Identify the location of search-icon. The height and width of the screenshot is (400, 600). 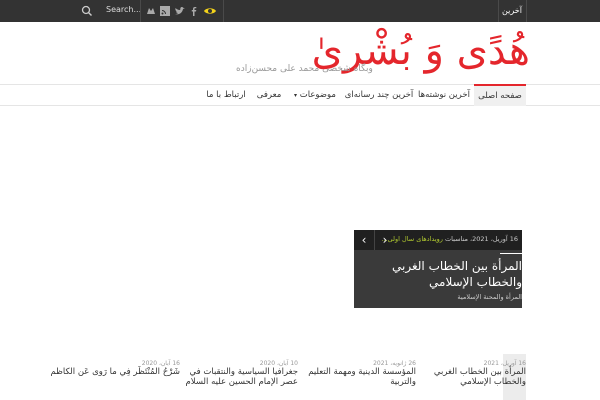
(87, 11).